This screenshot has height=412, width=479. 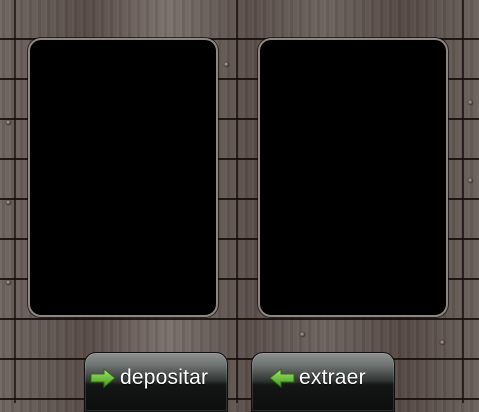 What do you see at coordinates (103, 378) in the screenshot?
I see `arrow-right-icon` at bounding box center [103, 378].